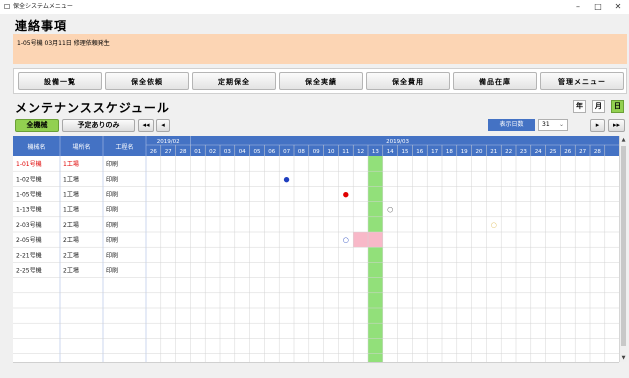 The image size is (629, 378). What do you see at coordinates (345, 152) in the screenshot?
I see `day-label: 11` at bounding box center [345, 152].